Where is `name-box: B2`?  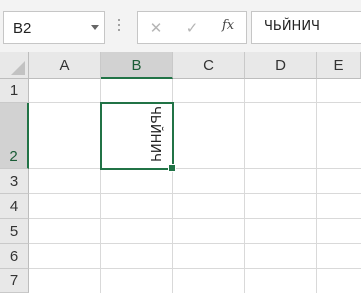 name-box: B2 is located at coordinates (54, 27).